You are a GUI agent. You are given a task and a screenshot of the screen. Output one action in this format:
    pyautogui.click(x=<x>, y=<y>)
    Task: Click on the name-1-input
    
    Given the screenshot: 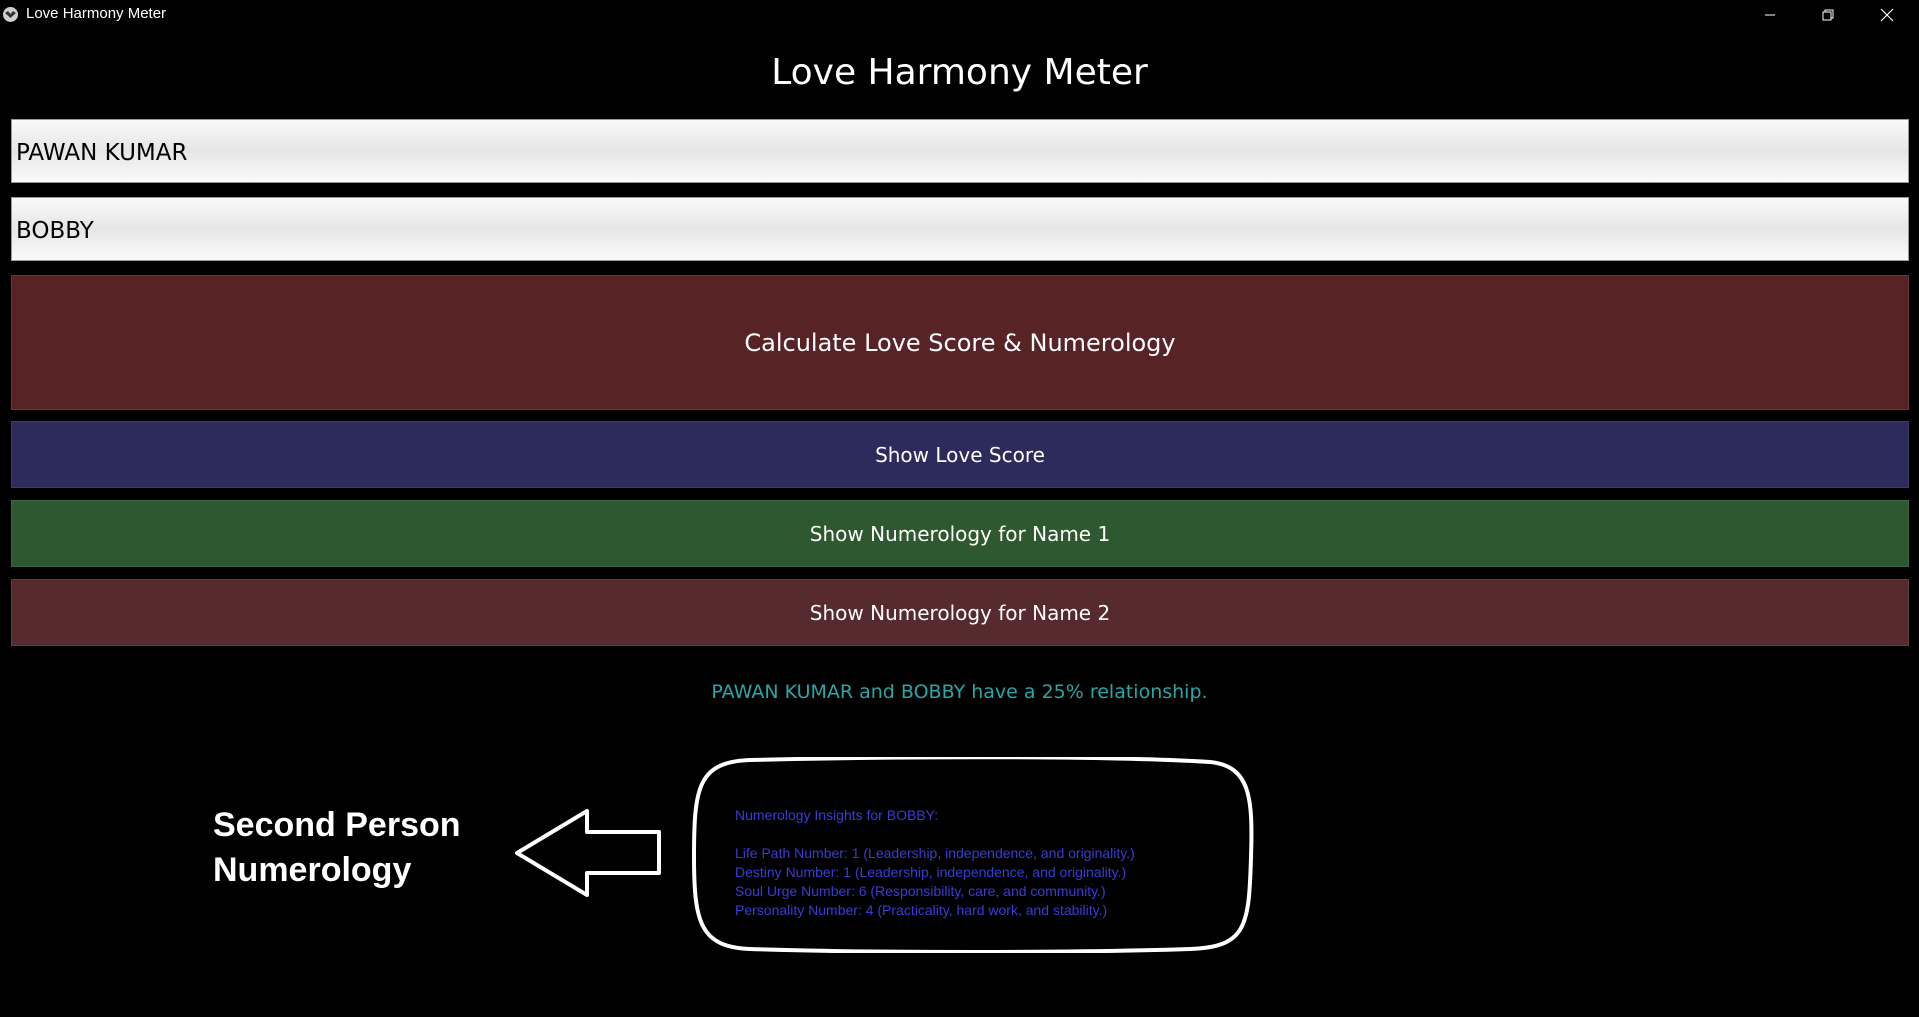 What is the action you would take?
    pyautogui.click(x=960, y=151)
    